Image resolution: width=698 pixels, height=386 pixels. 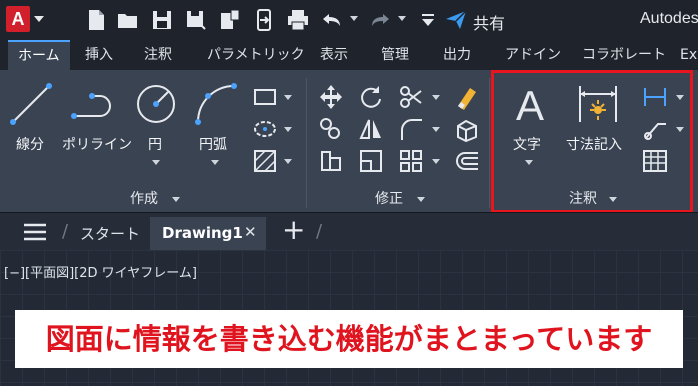 I want to click on offset-icon, so click(x=467, y=161).